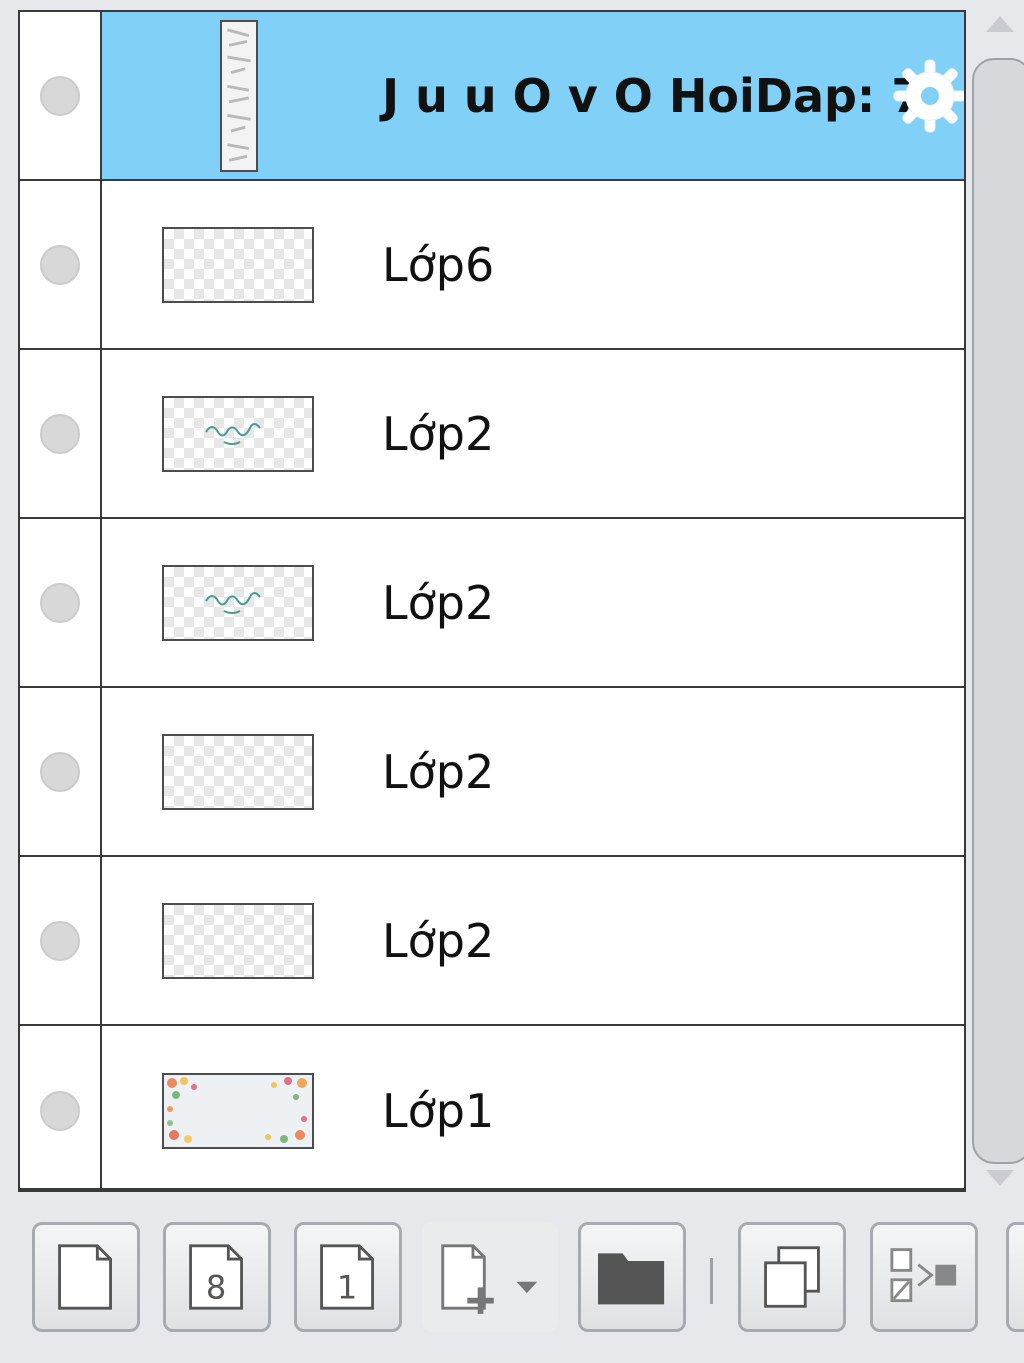 This screenshot has width=1024, height=1363. What do you see at coordinates (1000, 1178) in the screenshot?
I see `scroll-down-icon` at bounding box center [1000, 1178].